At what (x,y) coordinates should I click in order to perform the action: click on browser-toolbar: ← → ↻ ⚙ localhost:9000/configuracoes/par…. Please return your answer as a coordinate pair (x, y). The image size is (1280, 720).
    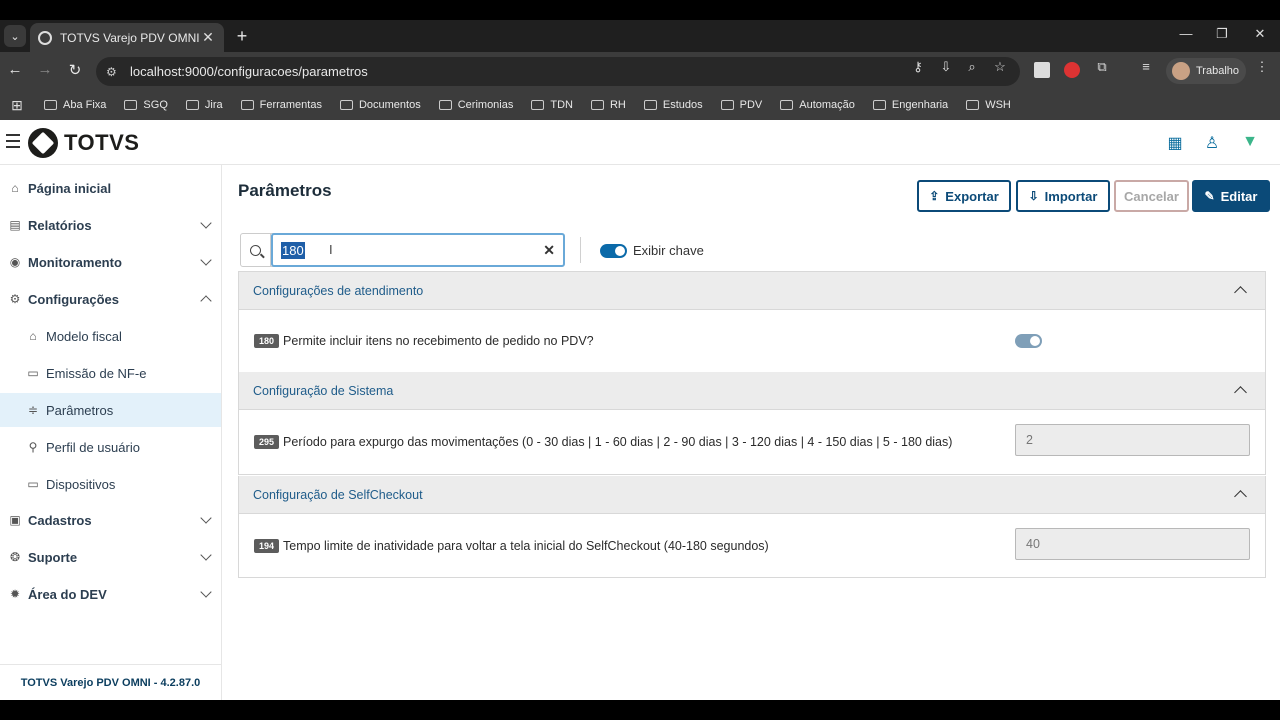
    Looking at the image, I should click on (640, 71).